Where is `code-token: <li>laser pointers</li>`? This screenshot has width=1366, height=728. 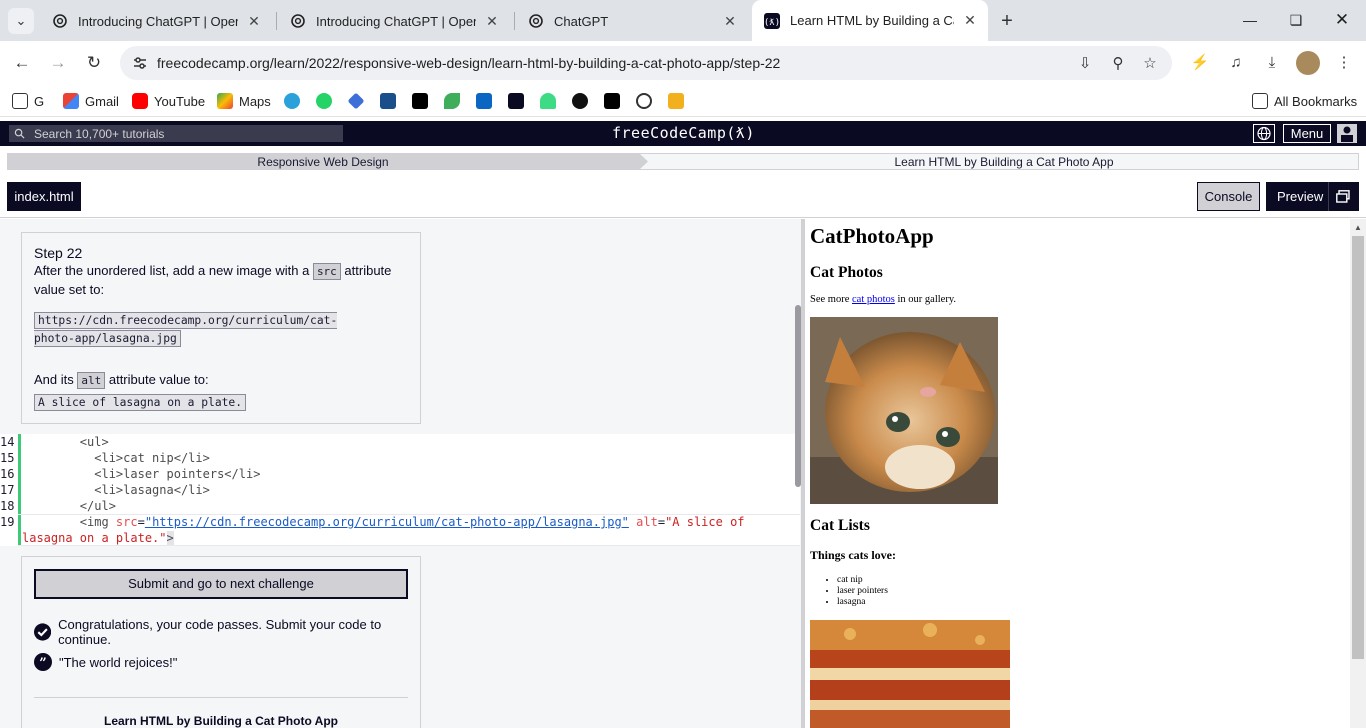
code-token: <li>laser pointers</li> is located at coordinates (177, 474).